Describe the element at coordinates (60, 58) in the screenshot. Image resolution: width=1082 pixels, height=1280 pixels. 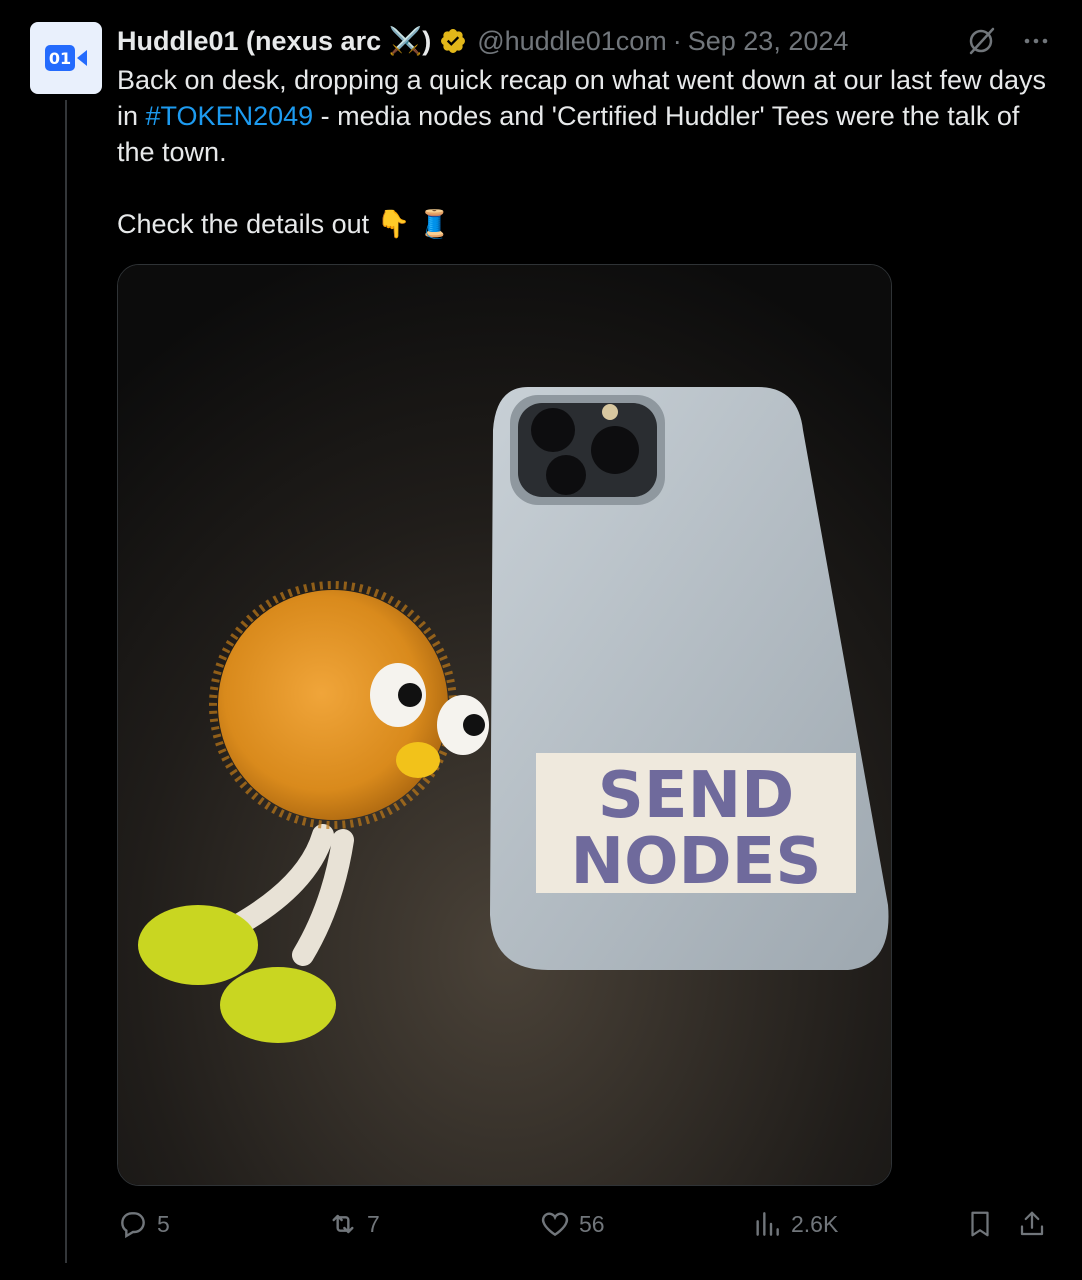
I see `avatar-logo: 01` at that location.